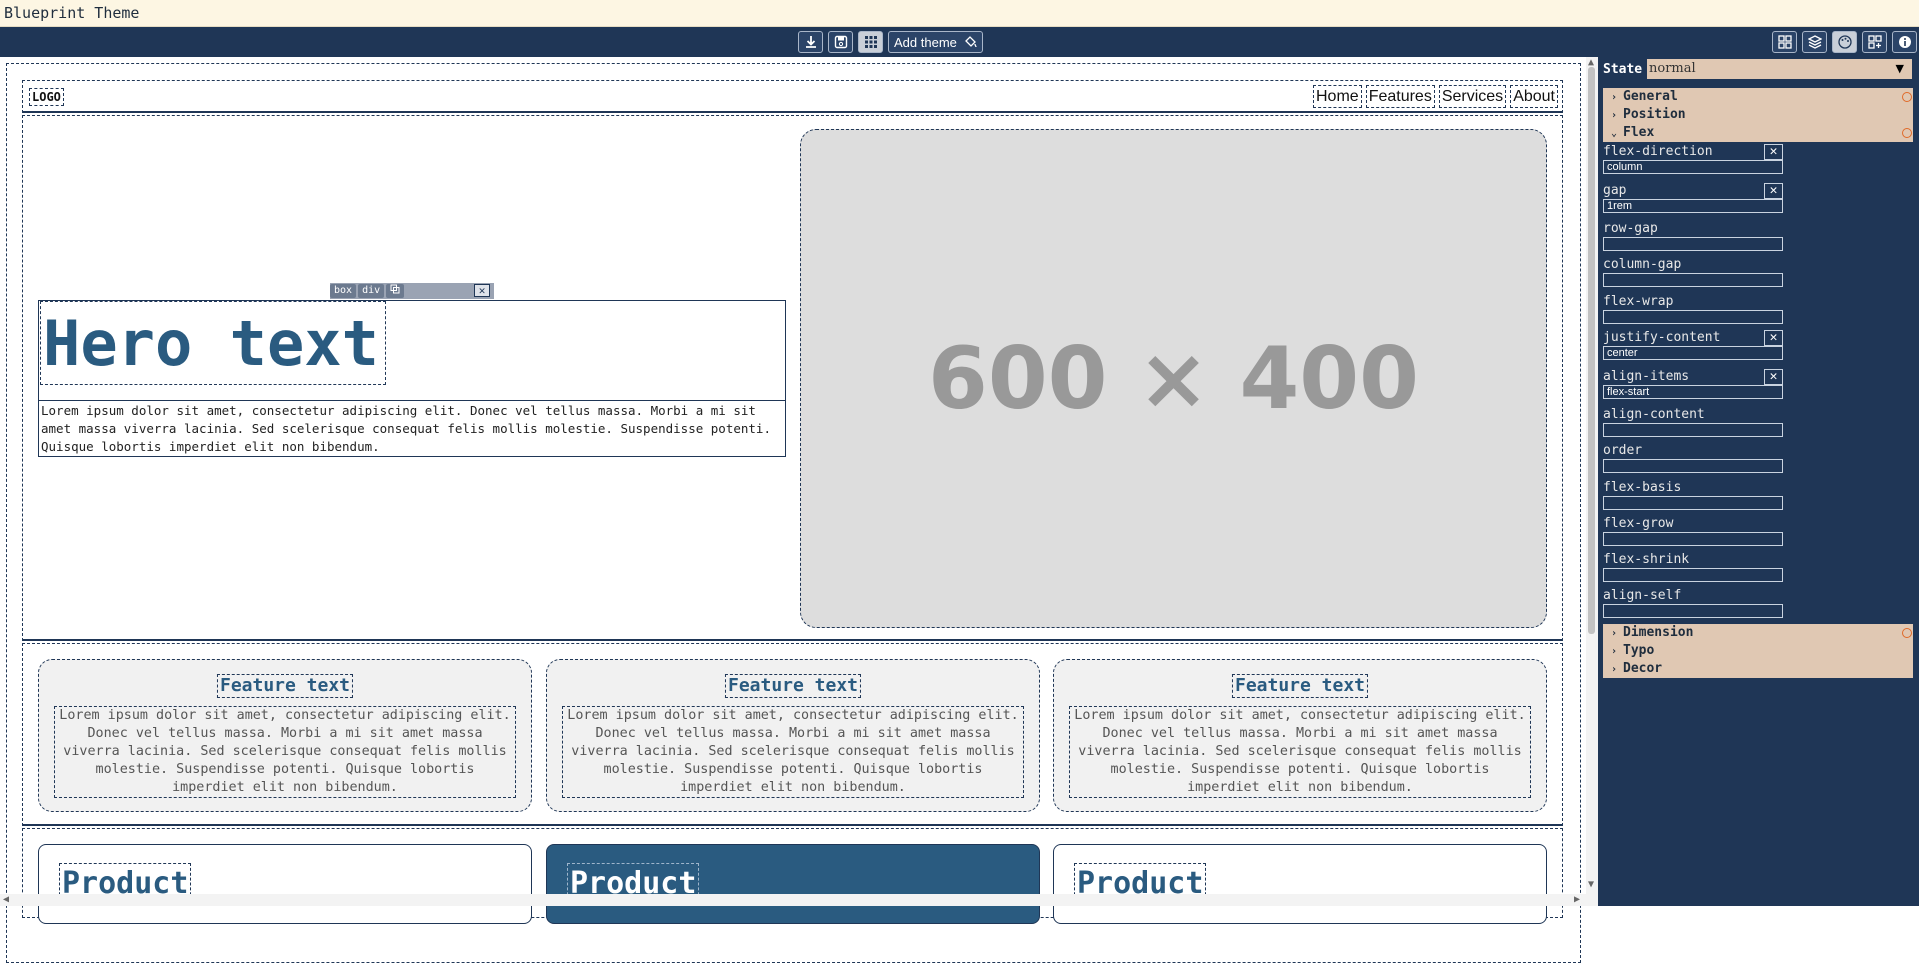 The image size is (1919, 963). Describe the element at coordinates (1693, 531) in the screenshot. I see `prop-flex-grow: flex-grow` at that location.